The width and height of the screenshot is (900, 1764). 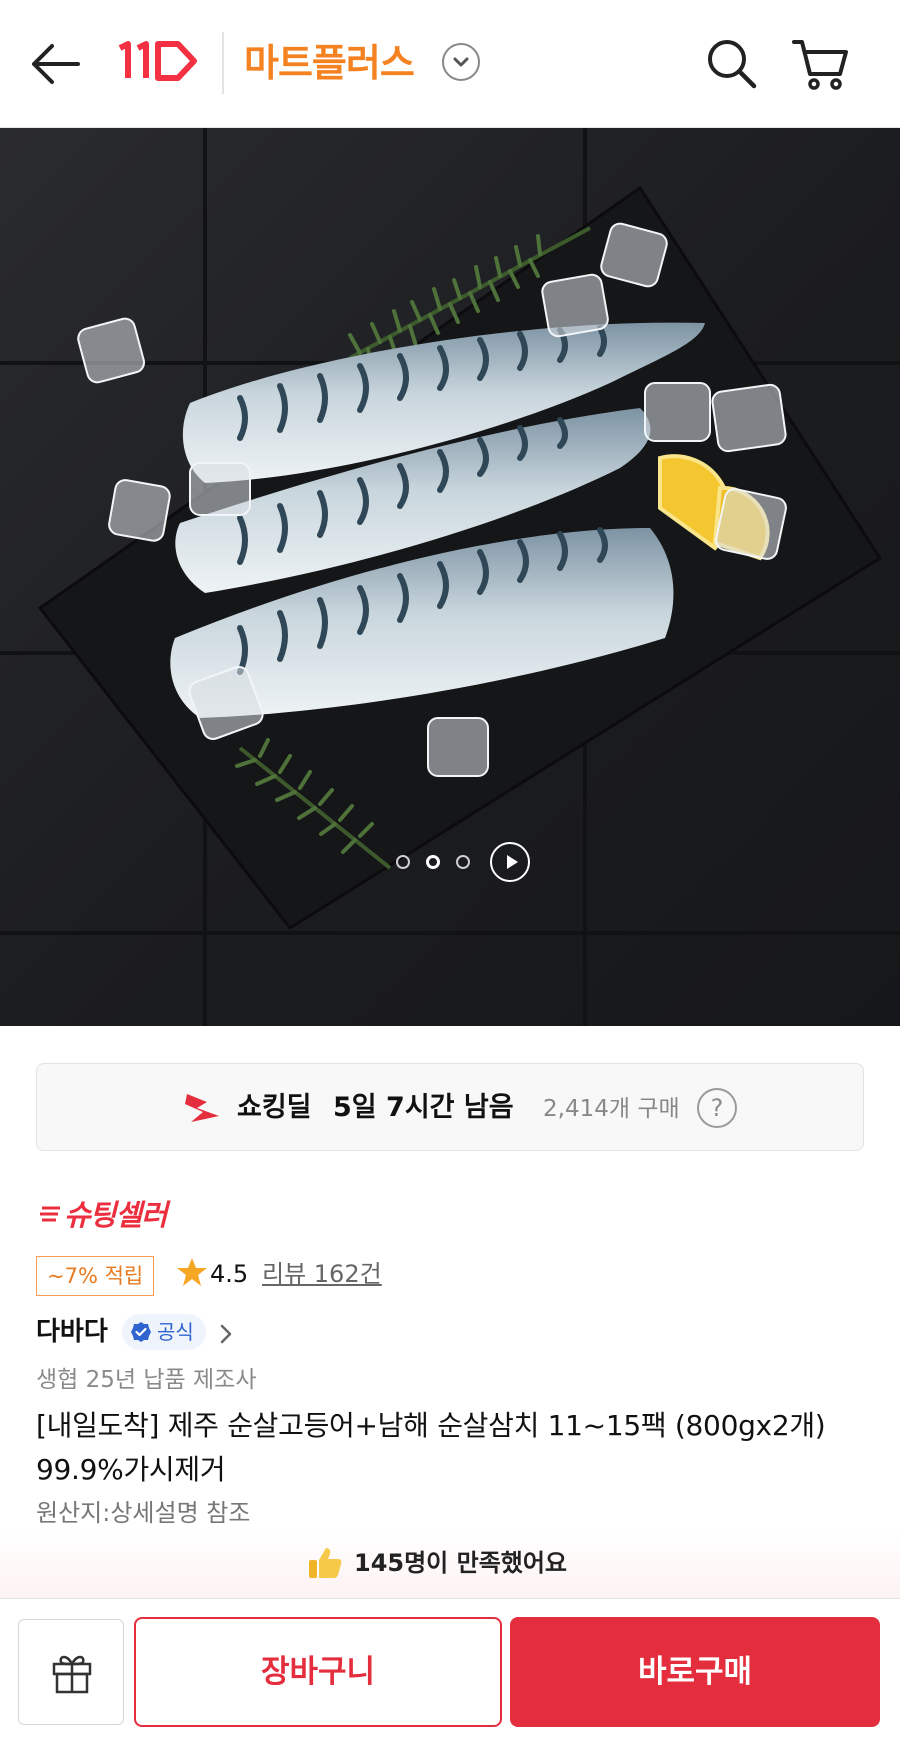 What do you see at coordinates (143, 1513) in the screenshot?
I see `product-origin: 원산지:상세설명 참조` at bounding box center [143, 1513].